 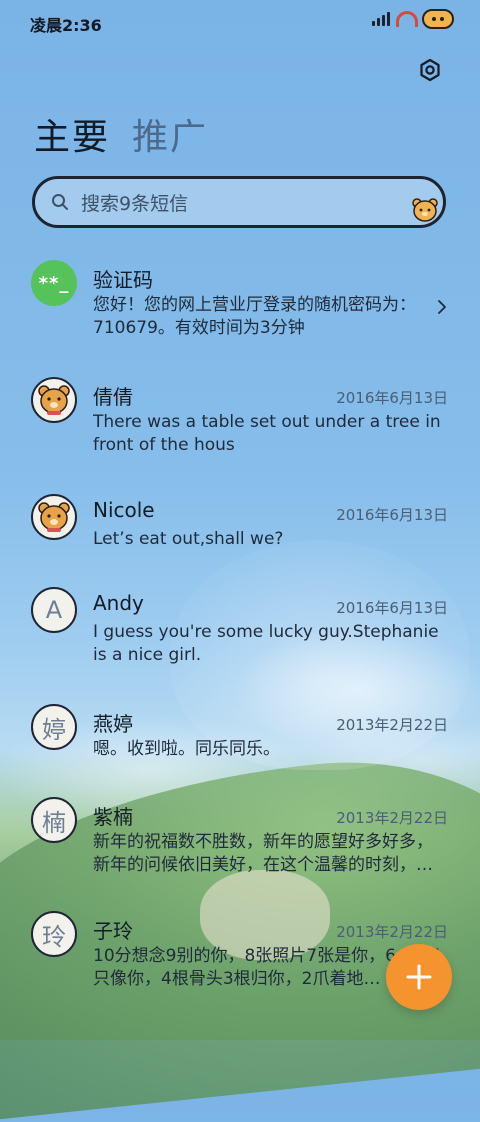 I want to click on chevron-right-icon, so click(x=442, y=307).